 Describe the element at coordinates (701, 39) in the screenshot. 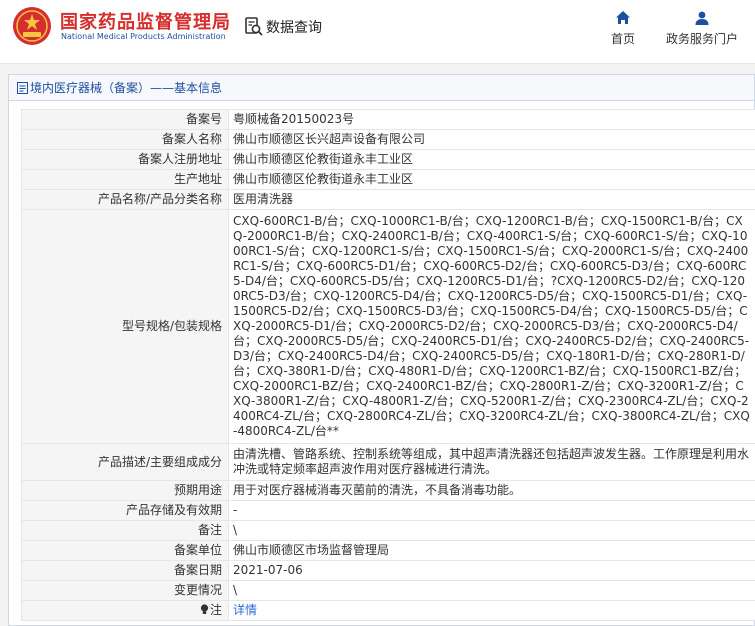

I see `nav-service-label: 政务服务门户` at that location.